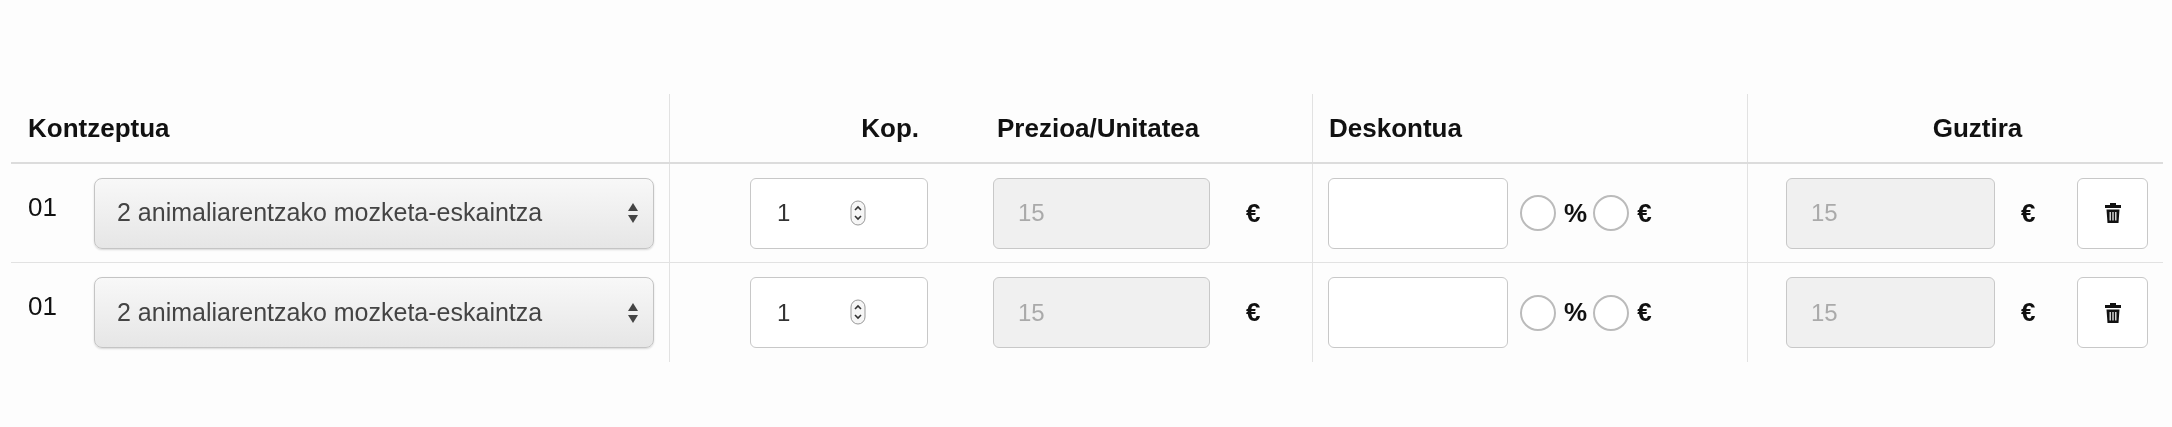  Describe the element at coordinates (99, 128) in the screenshot. I see `column-header: Kontzeptua` at that location.